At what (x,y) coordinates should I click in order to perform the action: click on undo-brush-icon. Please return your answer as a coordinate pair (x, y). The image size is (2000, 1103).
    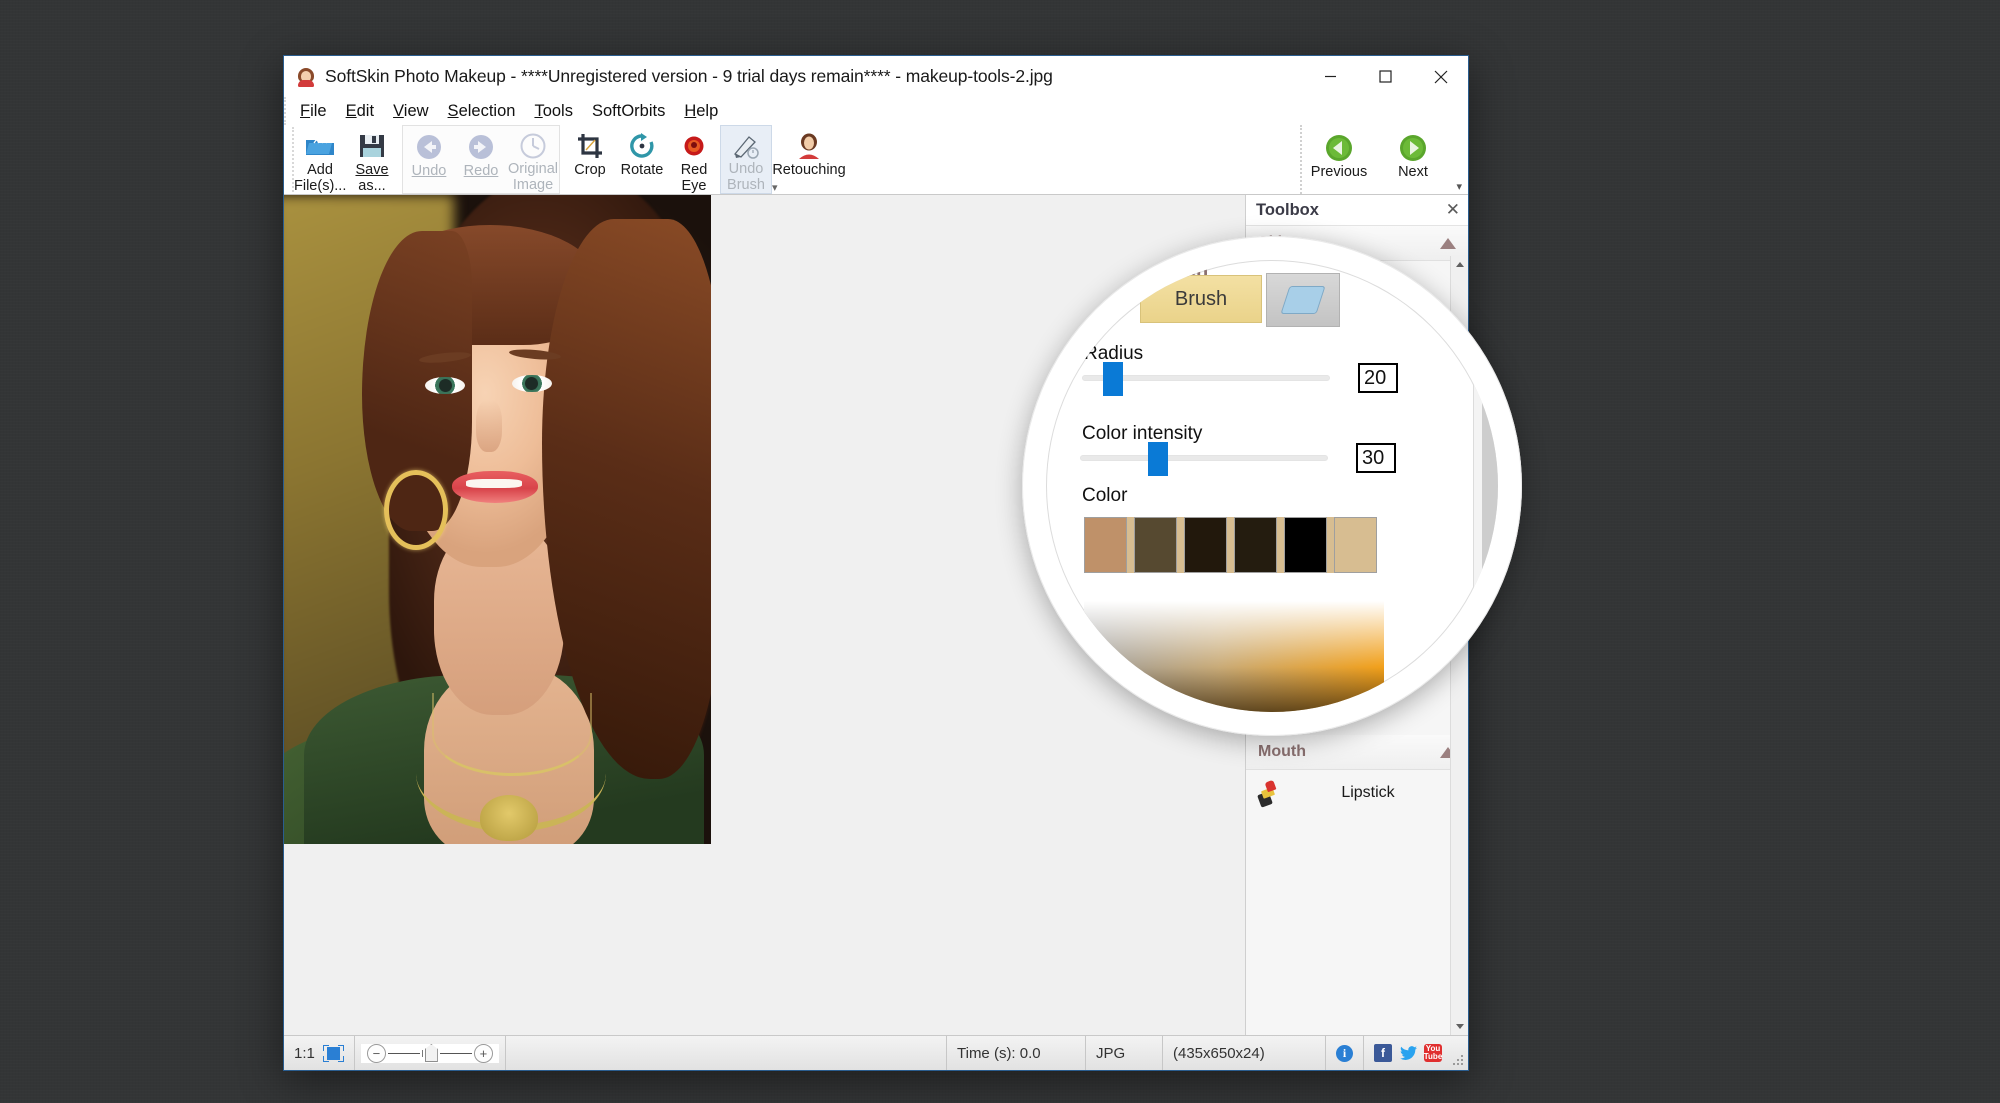
    Looking at the image, I should click on (746, 146).